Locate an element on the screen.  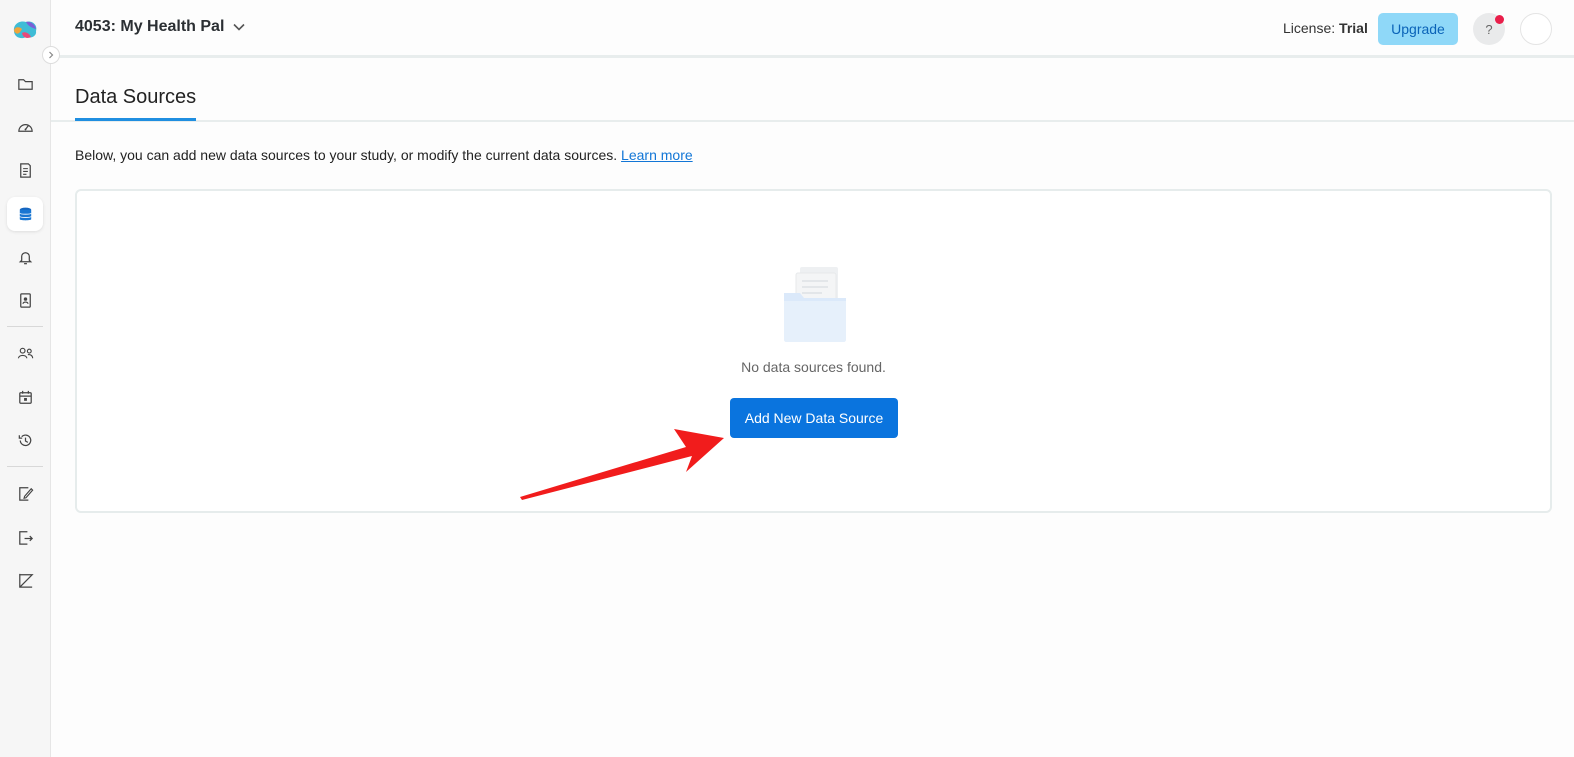
history-icon is located at coordinates (24, 439).